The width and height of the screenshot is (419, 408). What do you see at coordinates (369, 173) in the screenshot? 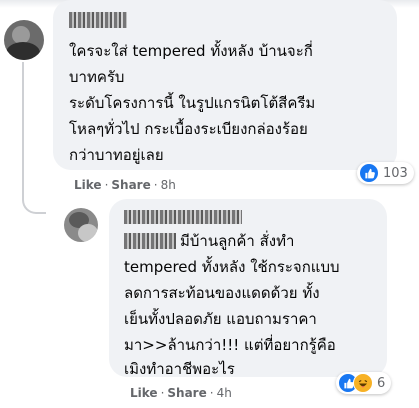
I see `like-icon` at bounding box center [369, 173].